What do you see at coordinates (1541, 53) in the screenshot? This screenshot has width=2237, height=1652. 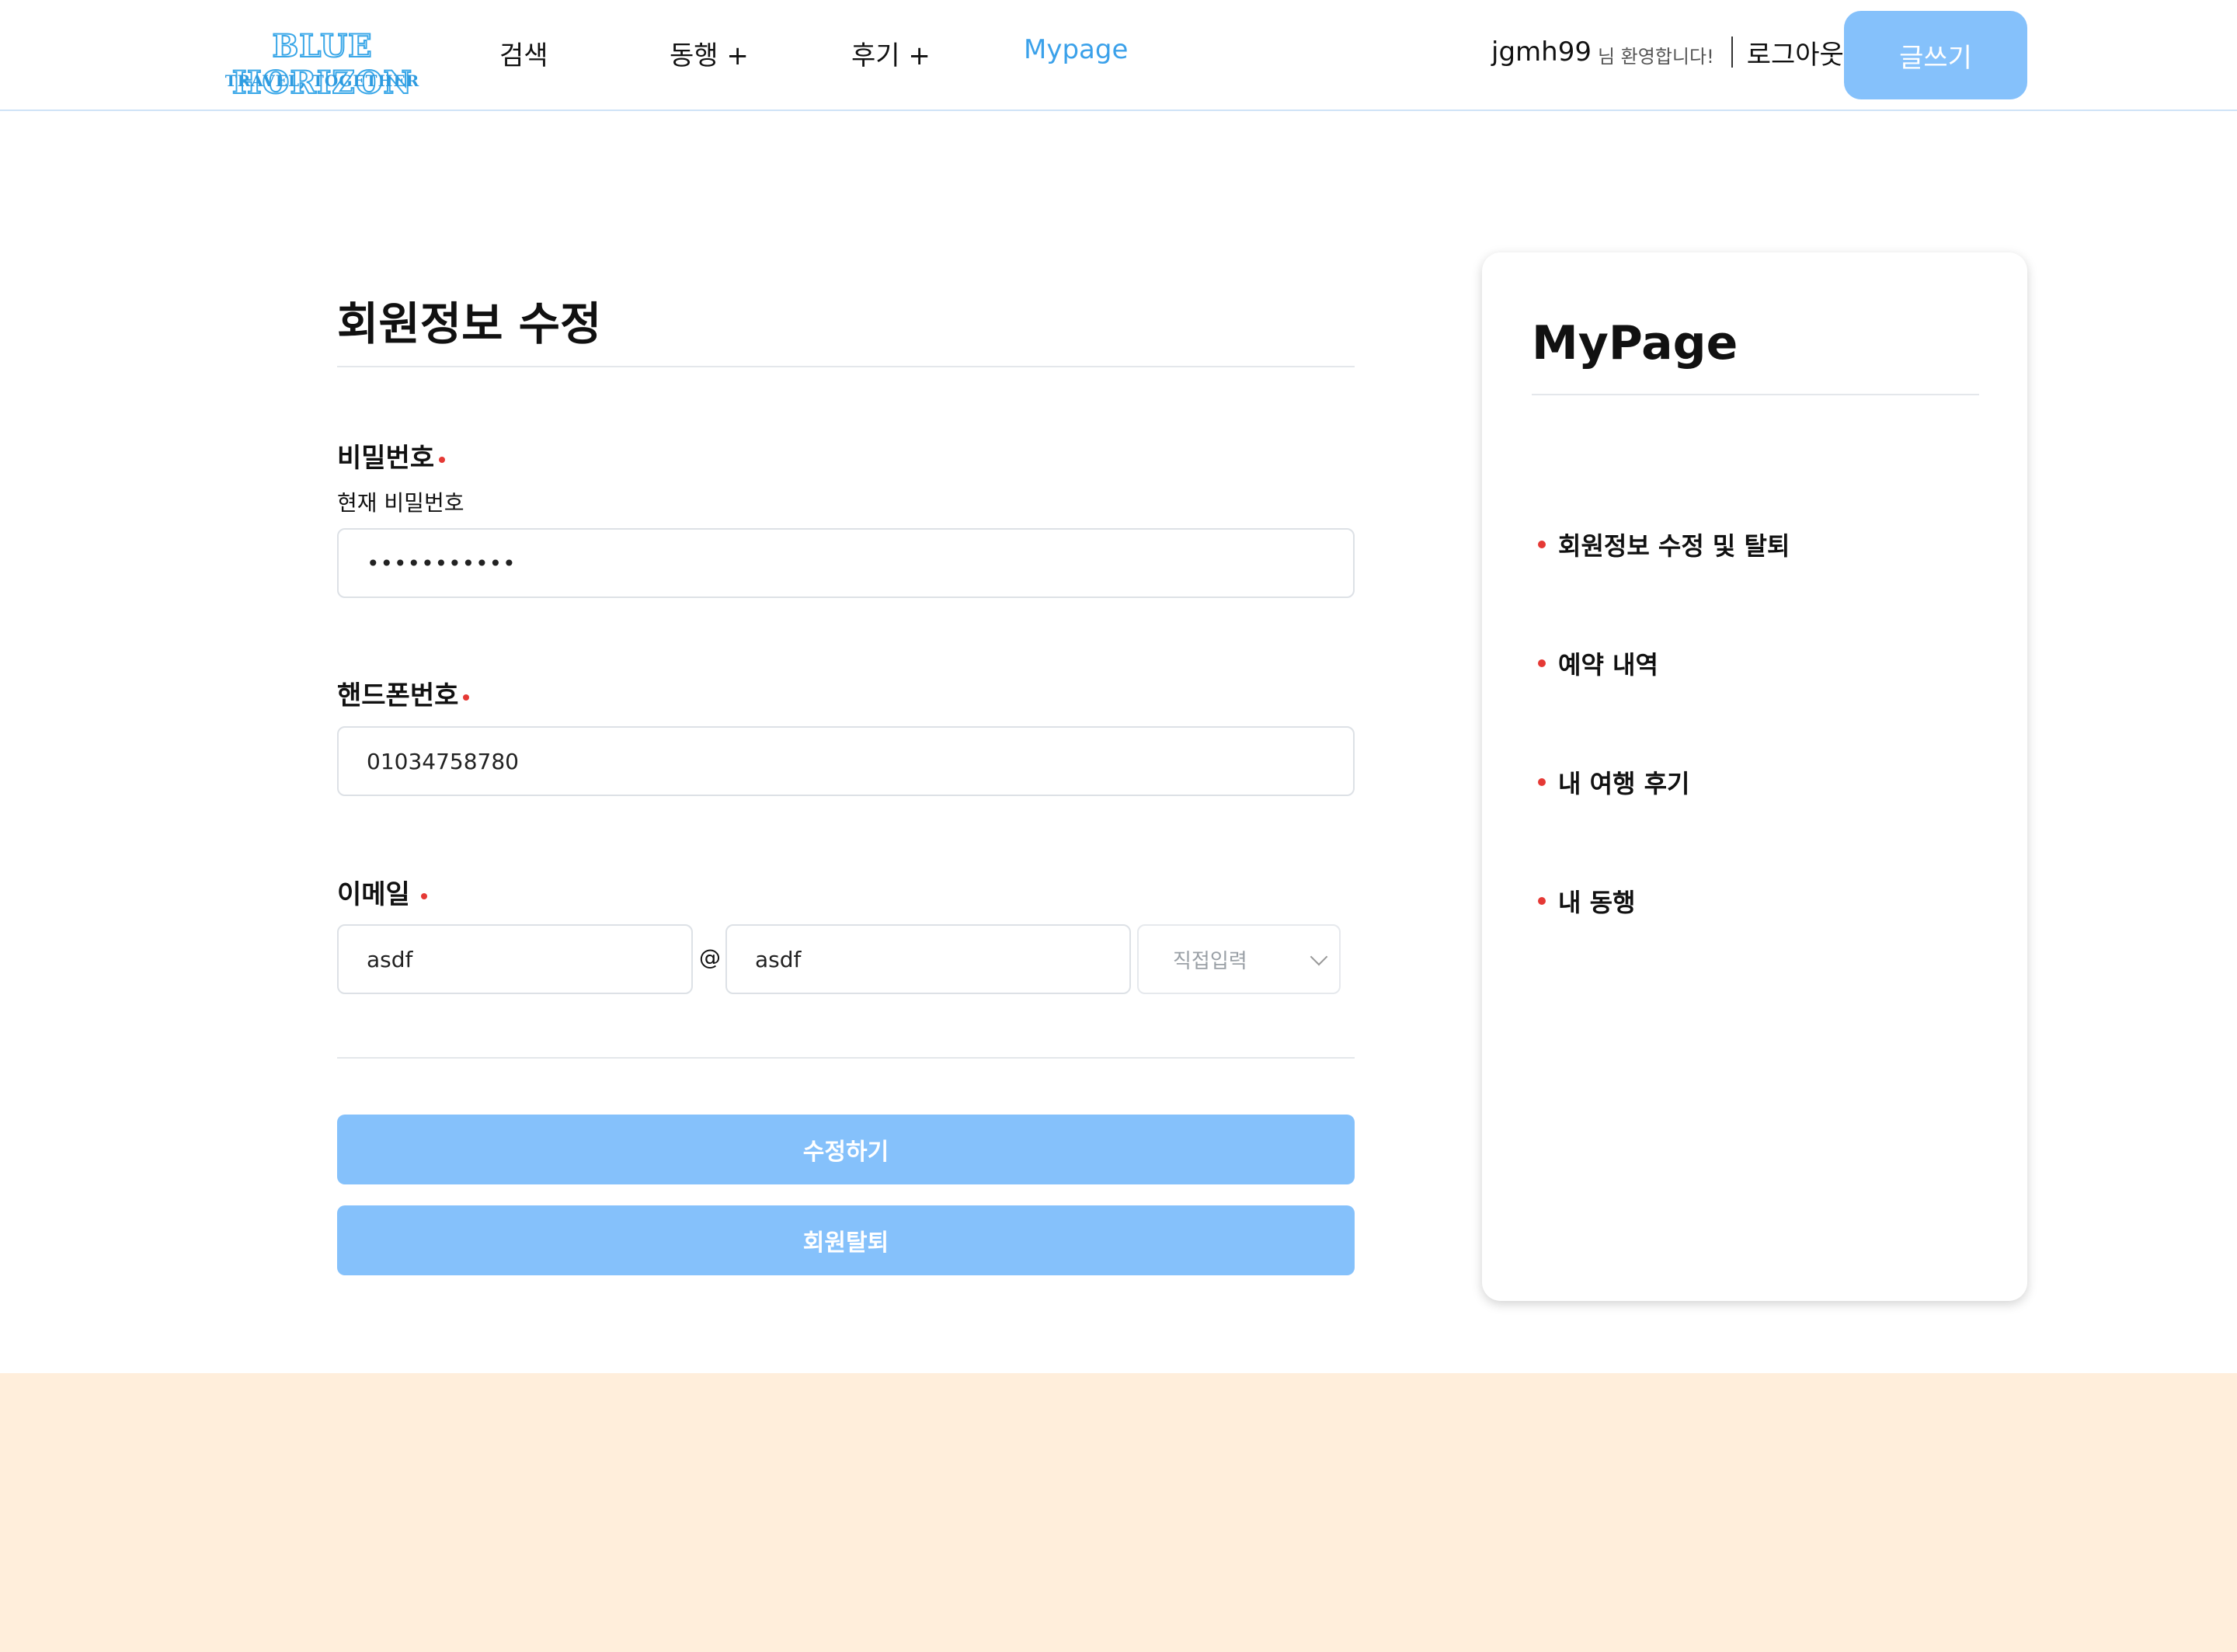 I see `user-name: jgmh99` at bounding box center [1541, 53].